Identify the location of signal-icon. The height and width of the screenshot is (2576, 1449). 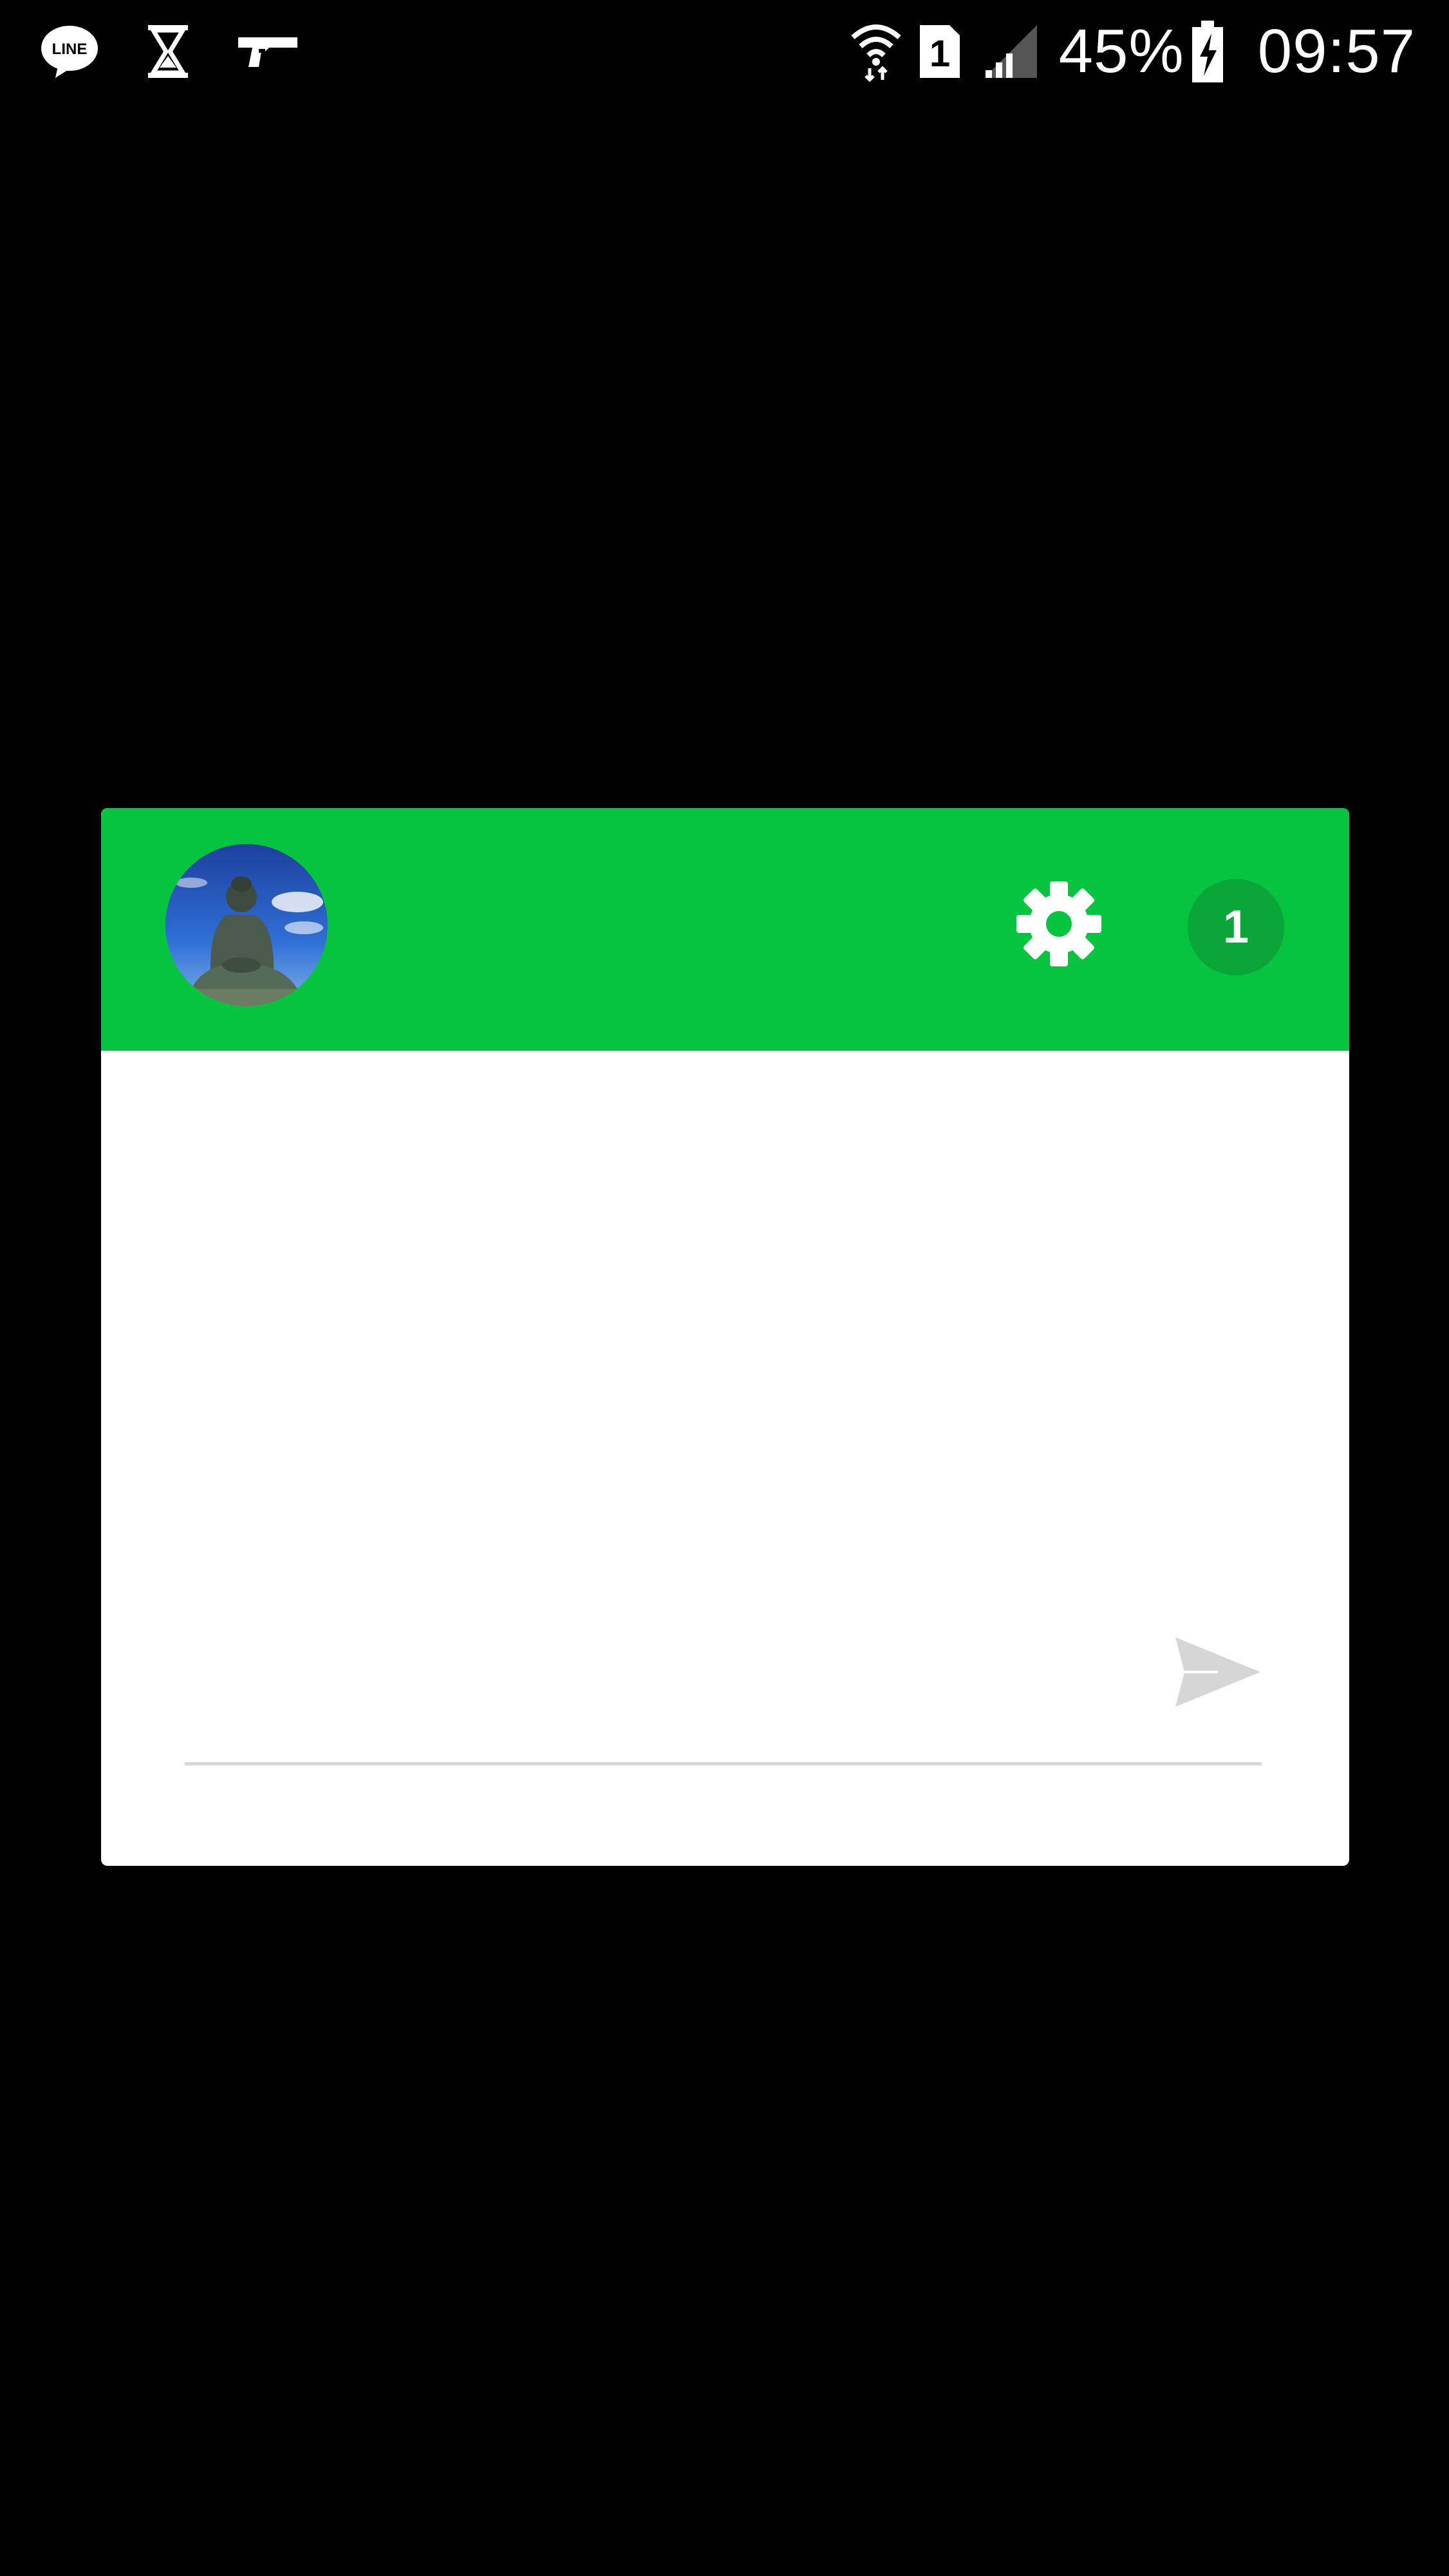
(1010, 51).